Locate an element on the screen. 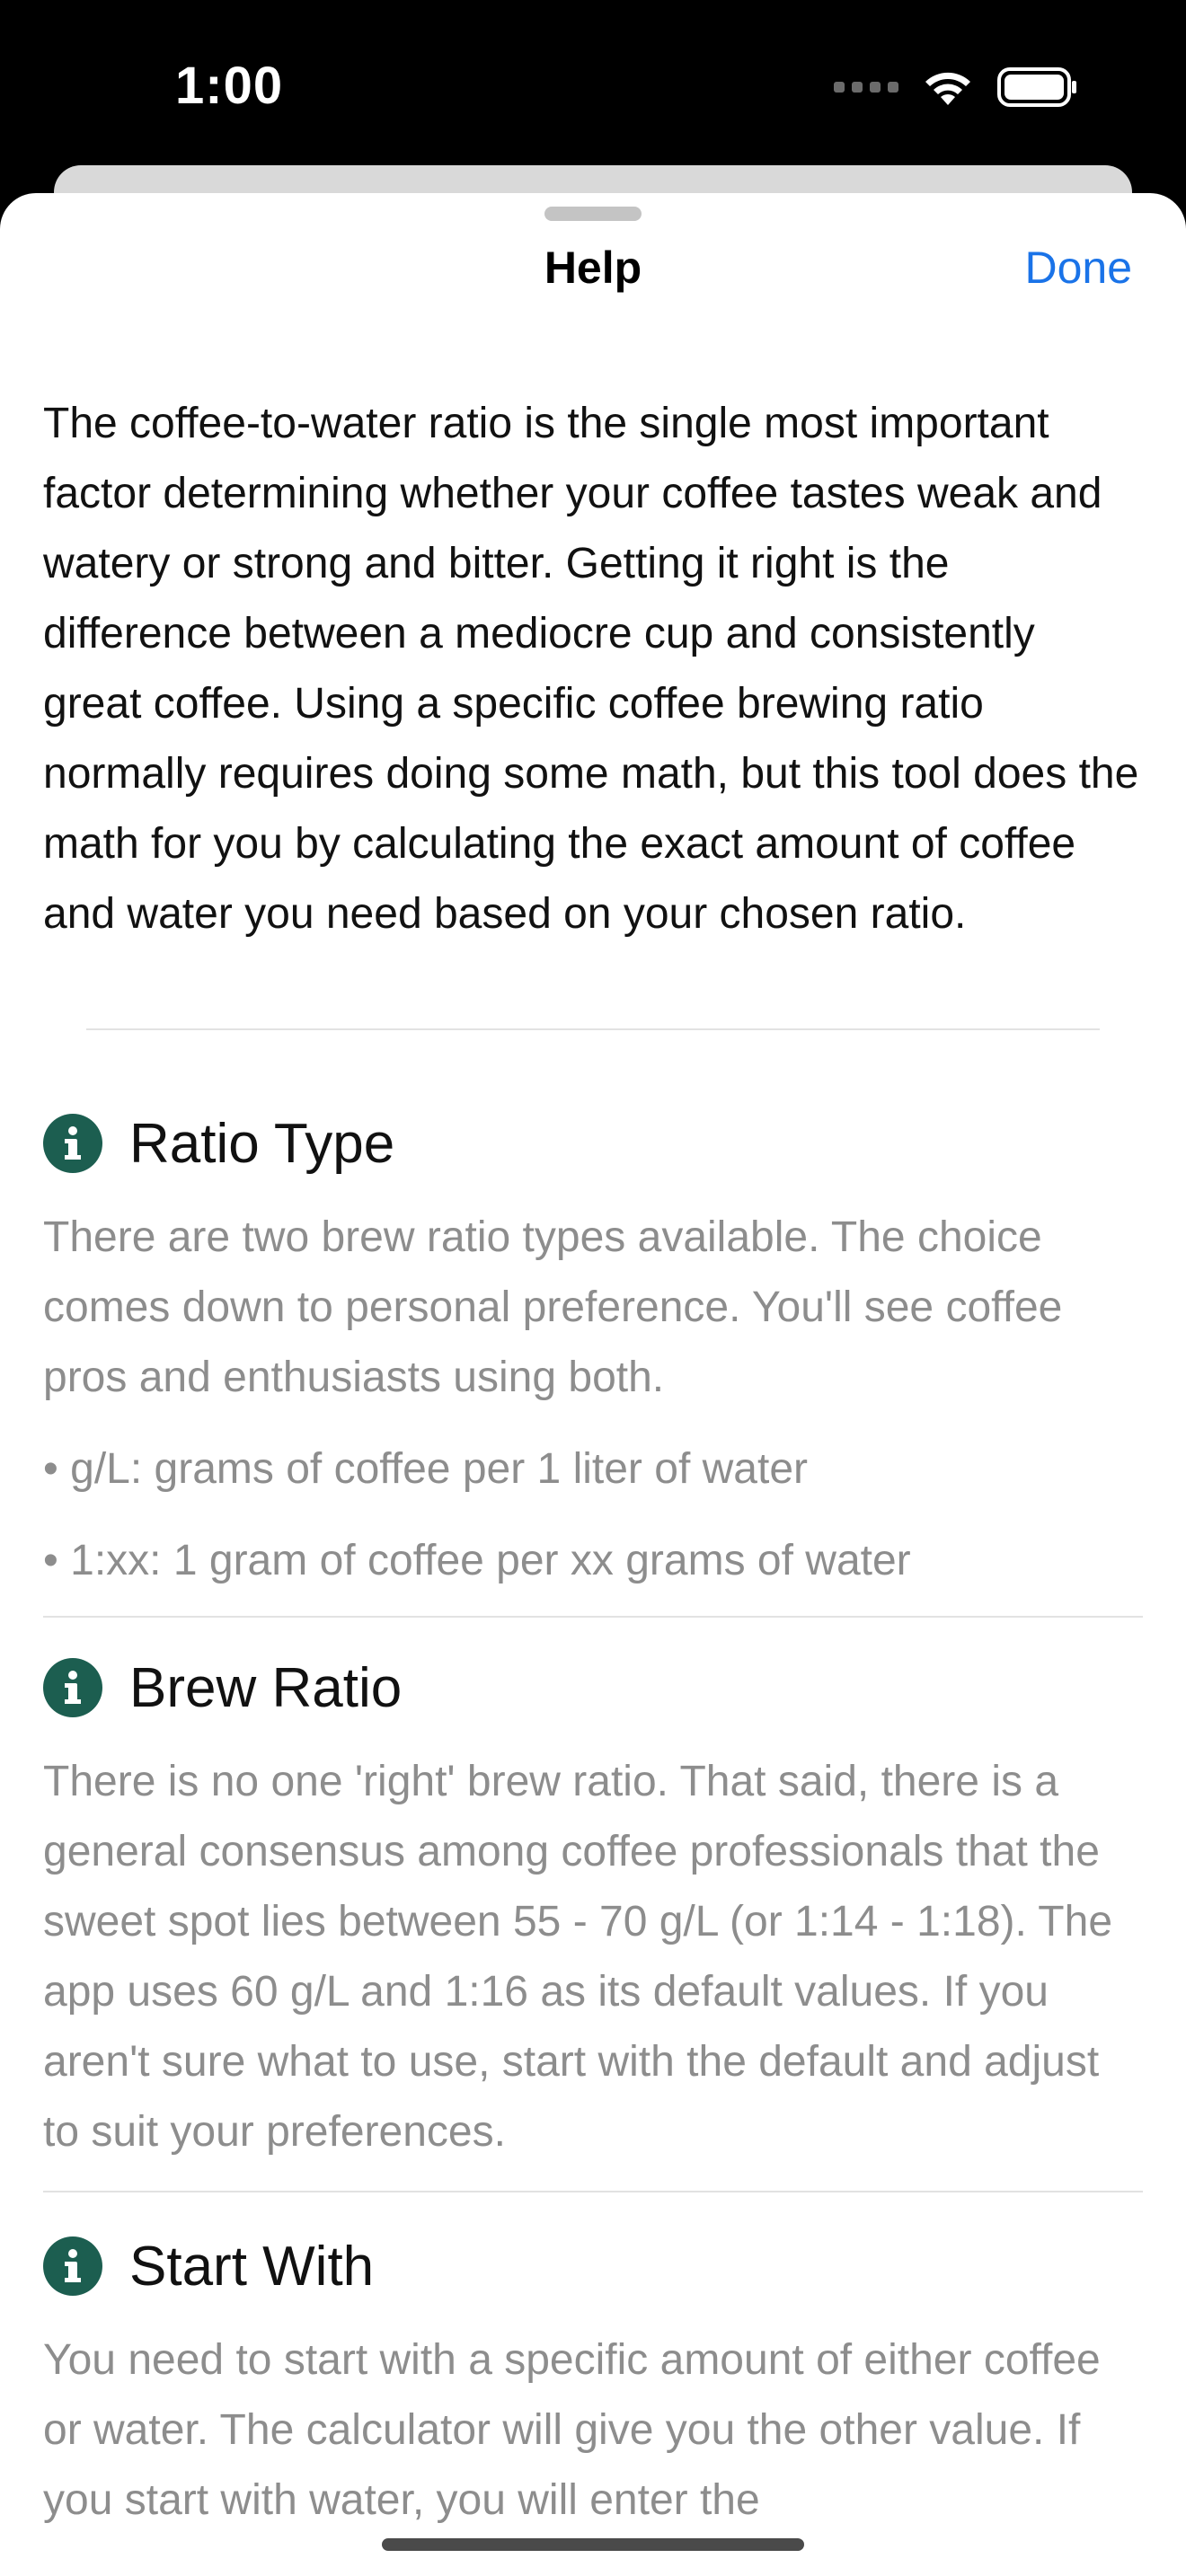 The width and height of the screenshot is (1186, 2576). section-header: Brew Ratio is located at coordinates (593, 1688).